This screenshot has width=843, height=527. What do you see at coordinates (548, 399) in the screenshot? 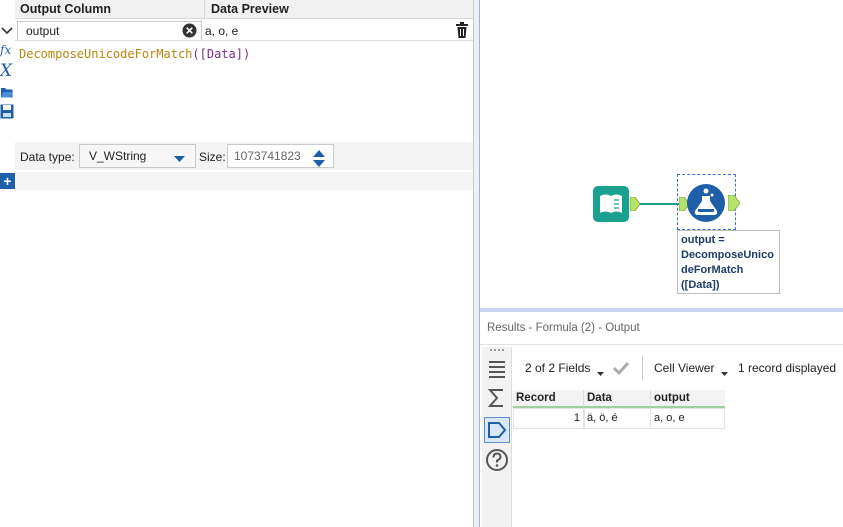
I see `column-header-record: Record` at bounding box center [548, 399].